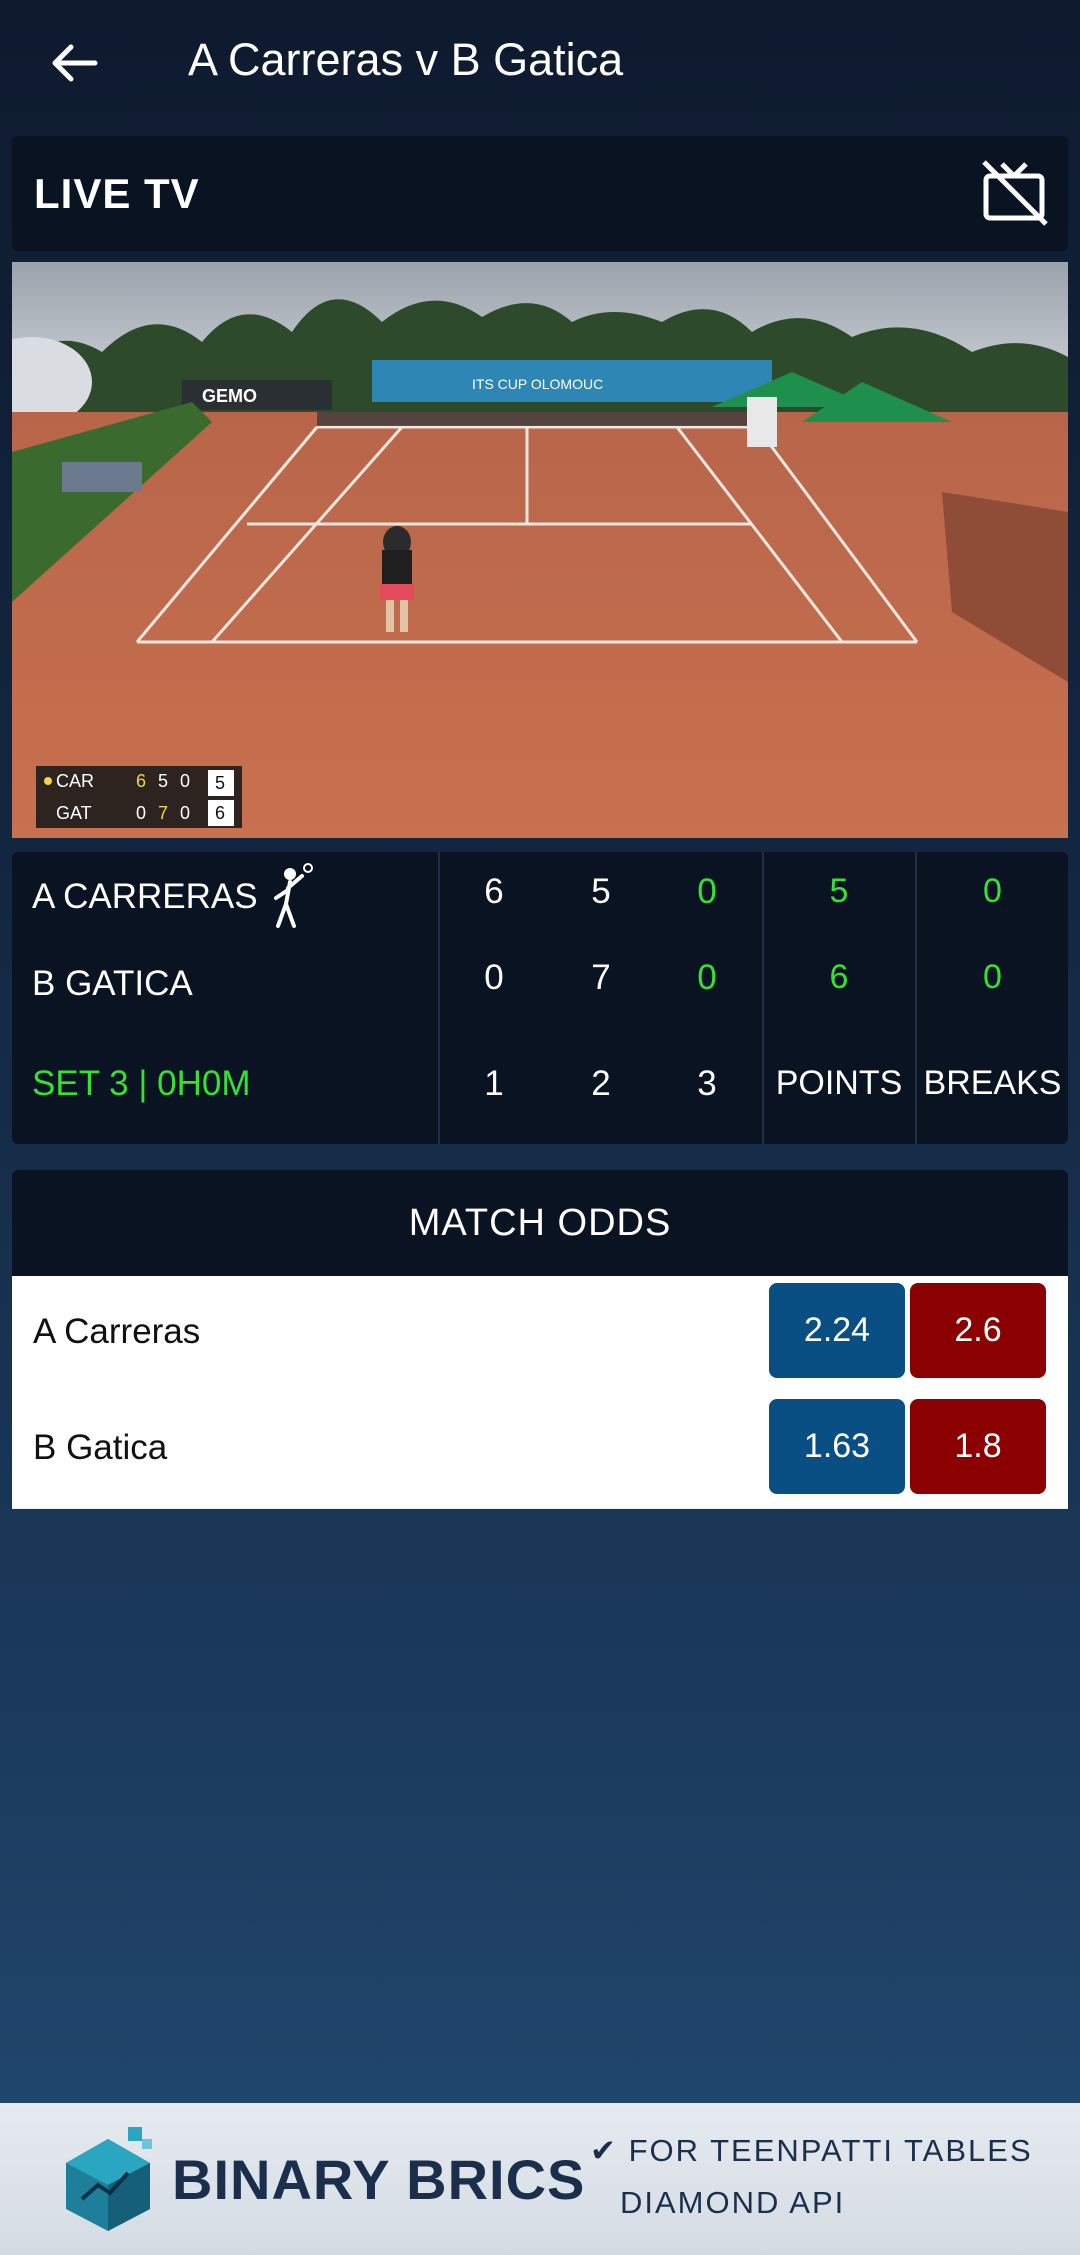 This screenshot has width=1080, height=2255. What do you see at coordinates (707, 977) in the screenshot?
I see `p2-set3: 0` at bounding box center [707, 977].